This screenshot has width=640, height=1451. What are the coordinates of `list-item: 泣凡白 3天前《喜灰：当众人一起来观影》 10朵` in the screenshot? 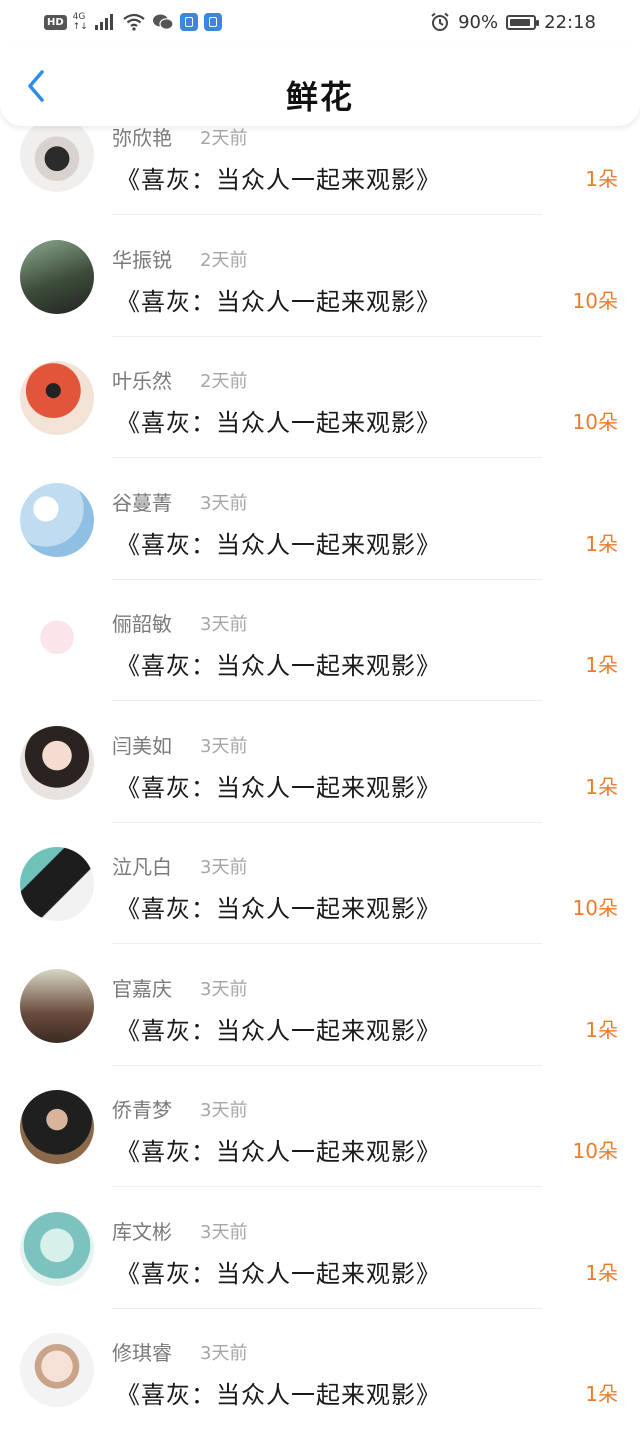 It's located at (320, 904).